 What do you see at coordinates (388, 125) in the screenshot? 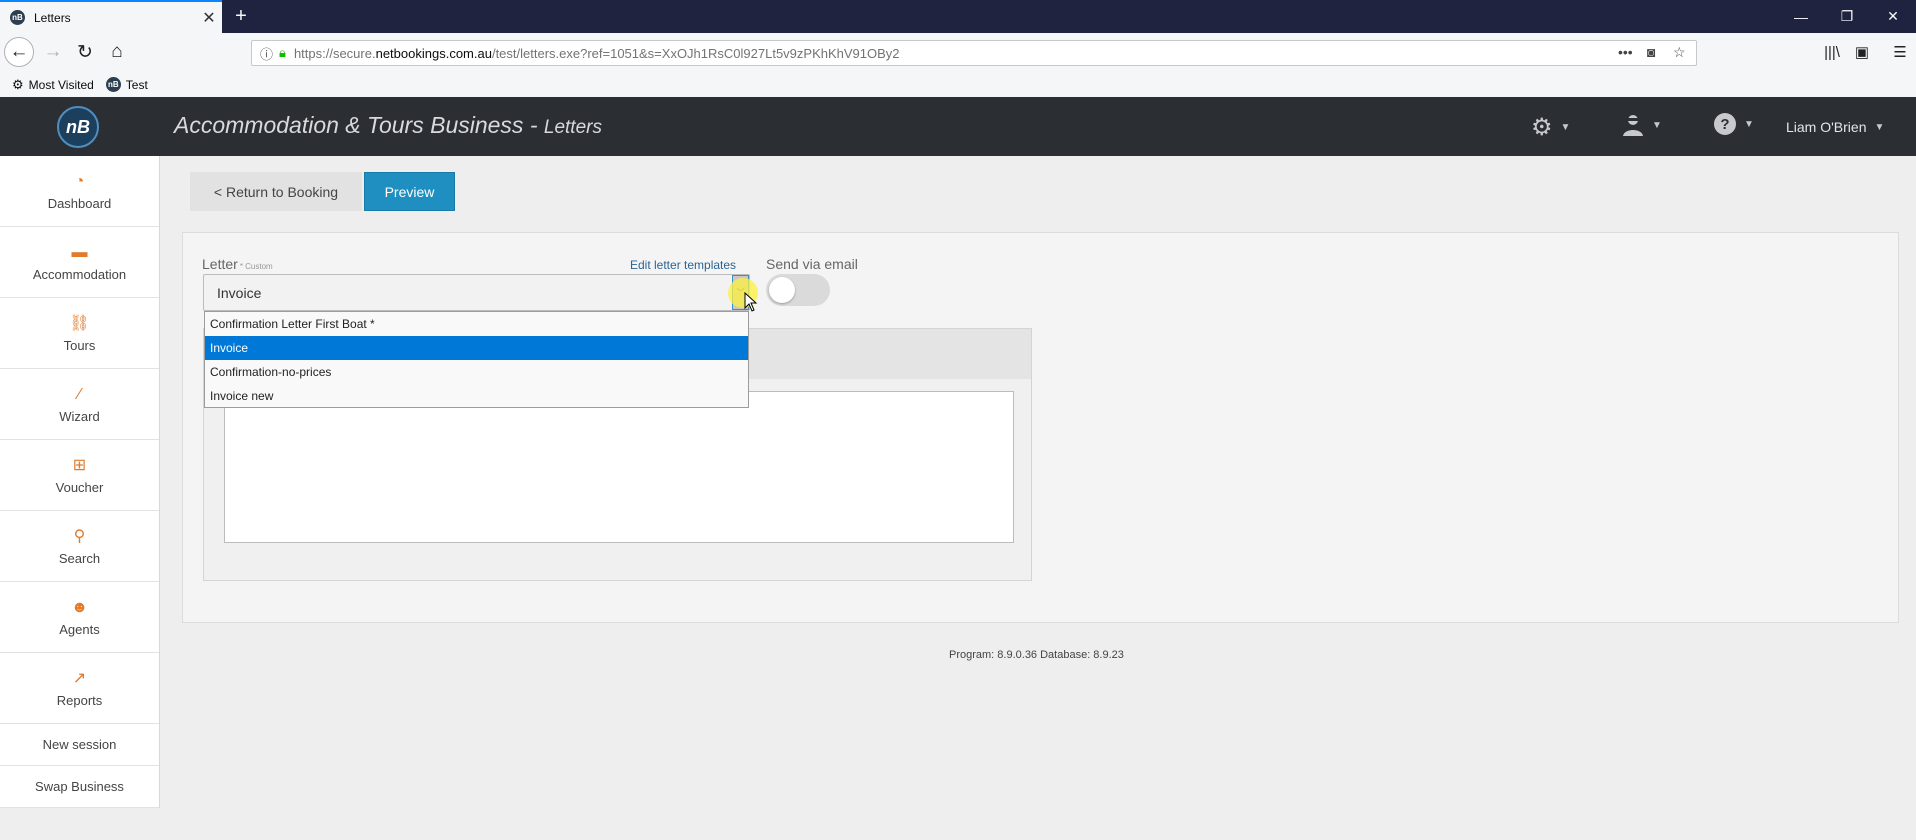
I see `page-title: Accommodation & Tours Business - Letters` at bounding box center [388, 125].